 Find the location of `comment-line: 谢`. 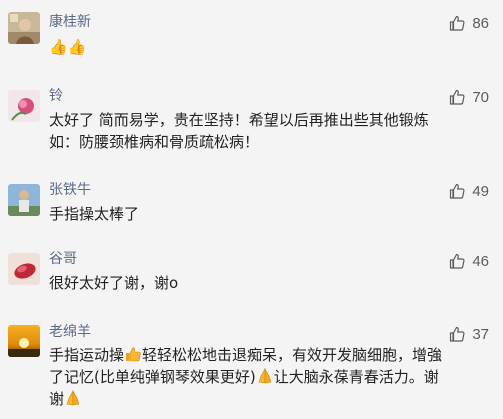

comment-line: 谢 is located at coordinates (269, 399).